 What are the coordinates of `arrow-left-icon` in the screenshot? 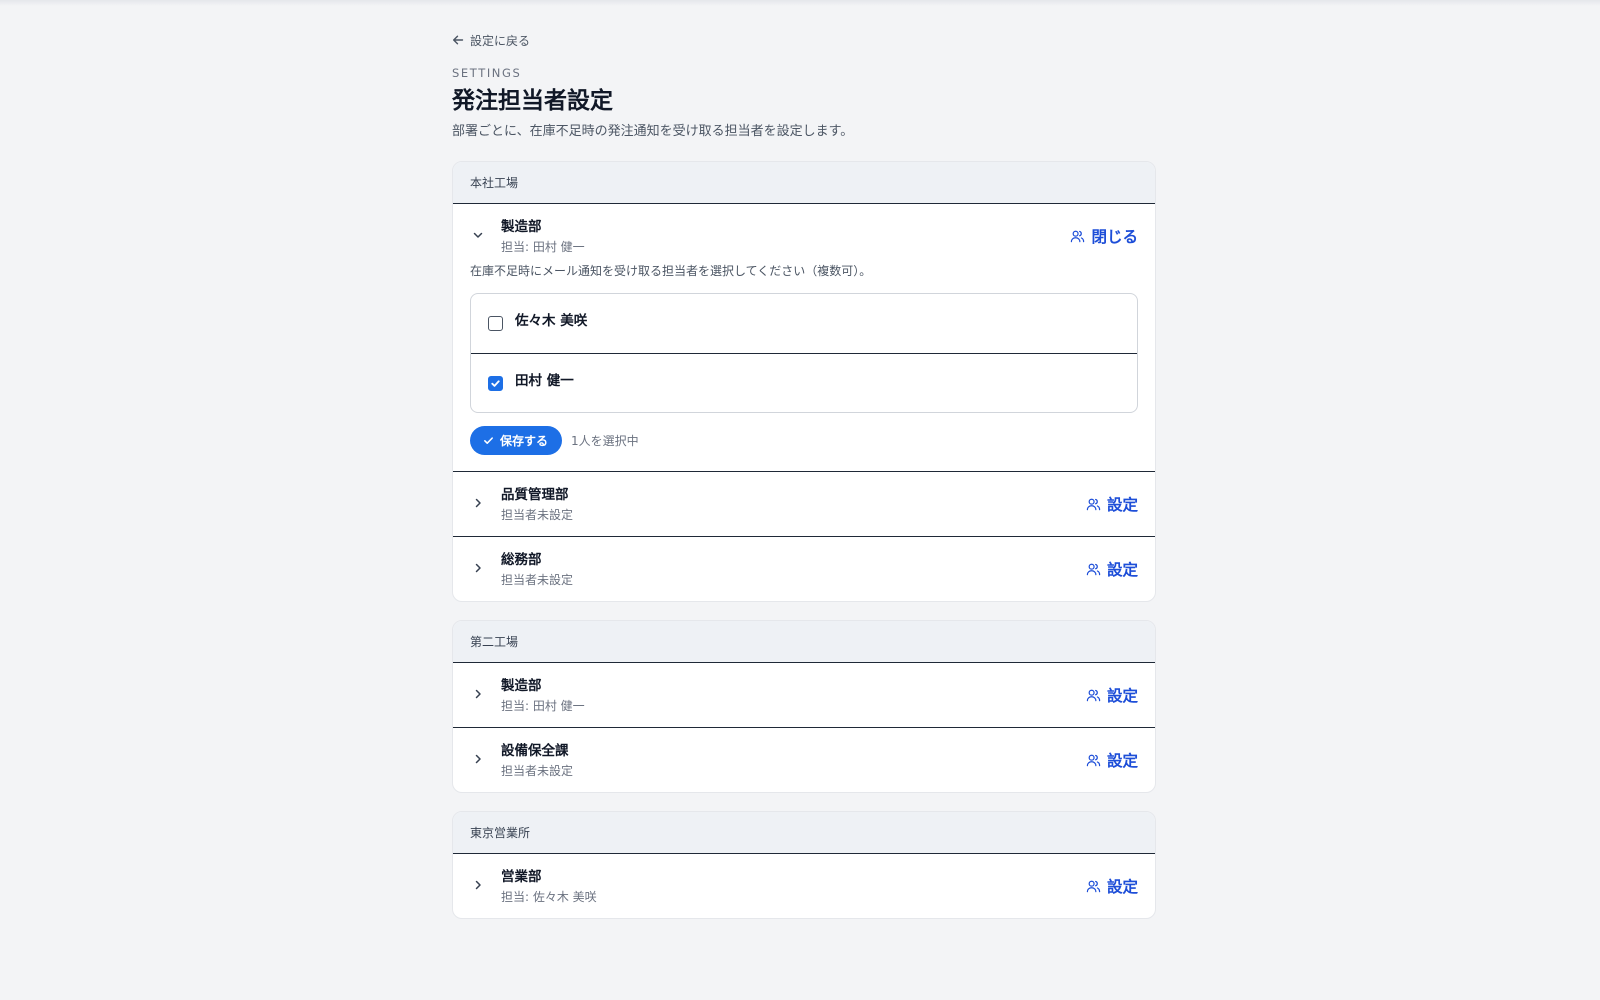 It's located at (458, 40).